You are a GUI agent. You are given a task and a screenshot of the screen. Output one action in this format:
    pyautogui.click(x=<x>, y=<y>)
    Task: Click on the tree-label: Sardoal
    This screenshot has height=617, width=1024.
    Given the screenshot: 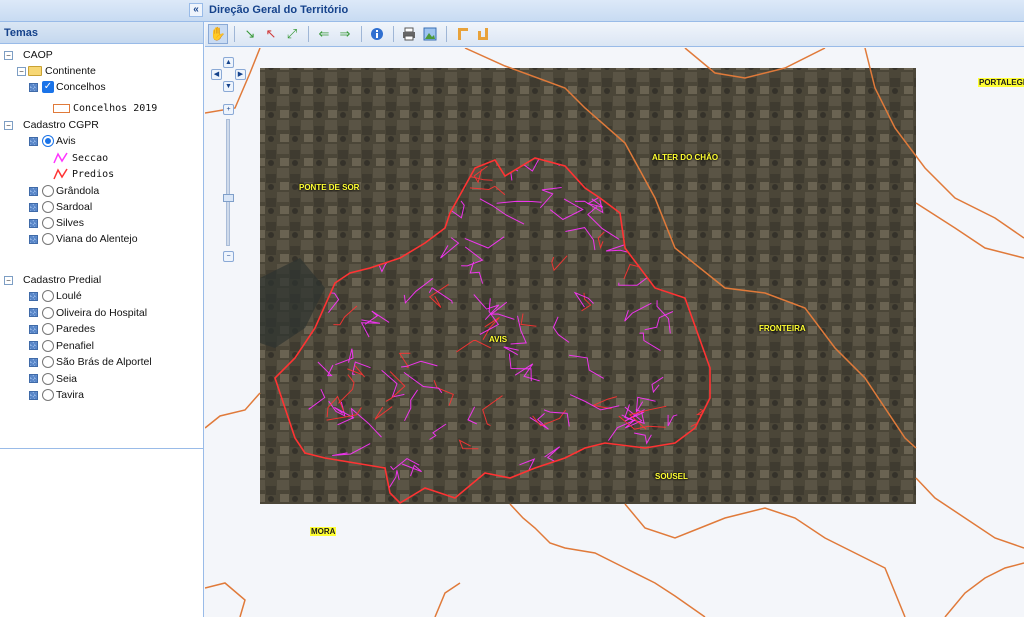 What is the action you would take?
    pyautogui.click(x=74, y=207)
    